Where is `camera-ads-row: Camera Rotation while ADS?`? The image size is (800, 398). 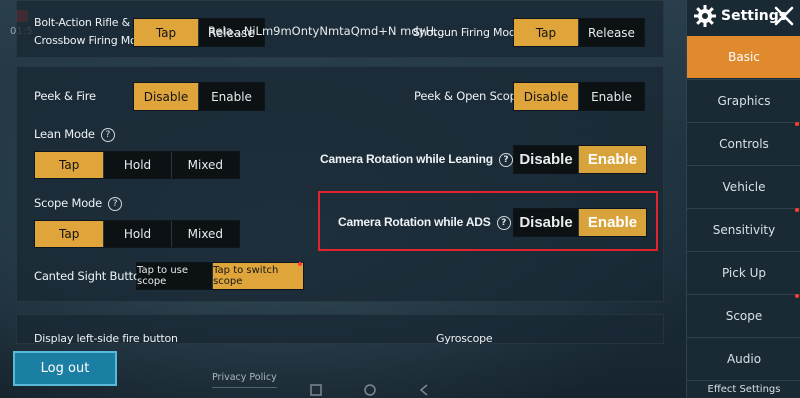
camera-ads-row: Camera Rotation while ADS? is located at coordinates (424, 222).